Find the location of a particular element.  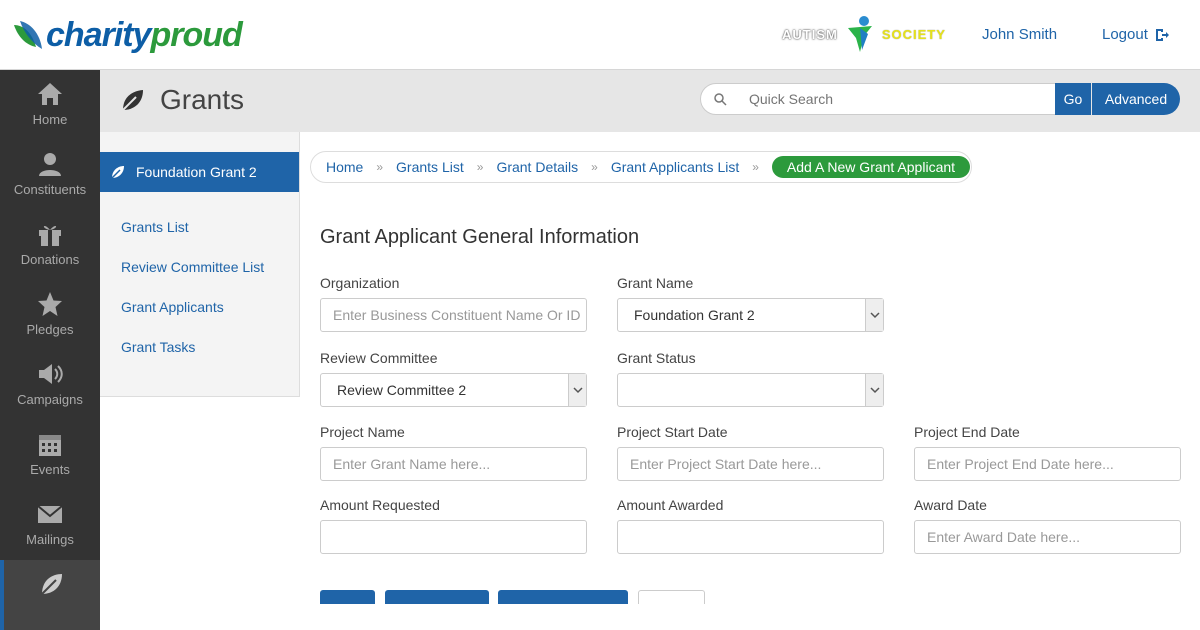

amount-requested-field is located at coordinates (453, 537).